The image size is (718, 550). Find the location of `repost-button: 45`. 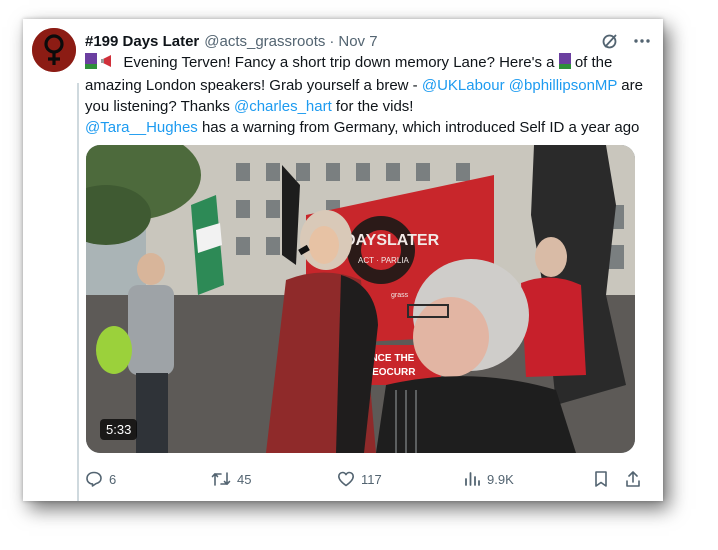

repost-button: 45 is located at coordinates (231, 479).